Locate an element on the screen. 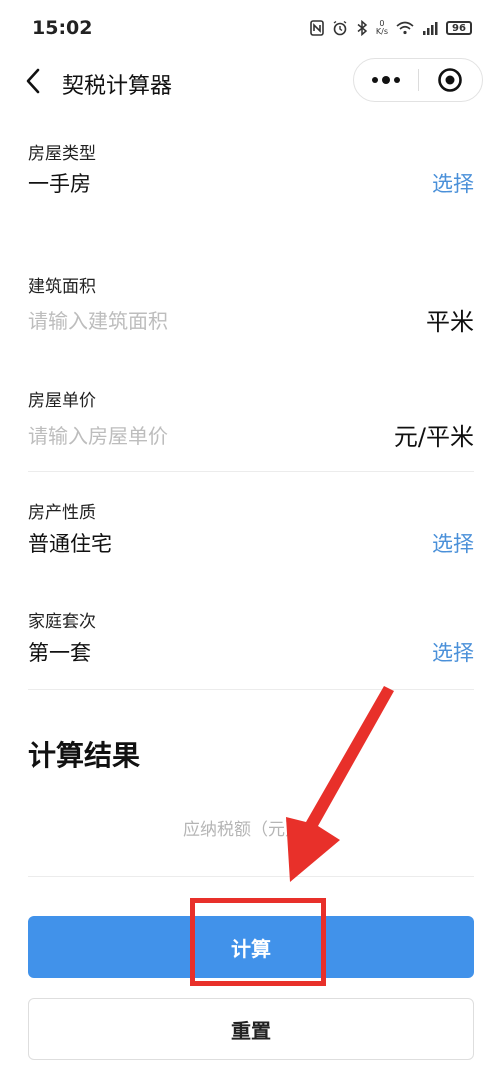  row-family-count: 家庭套次 第一套 选择 is located at coordinates (251, 637).